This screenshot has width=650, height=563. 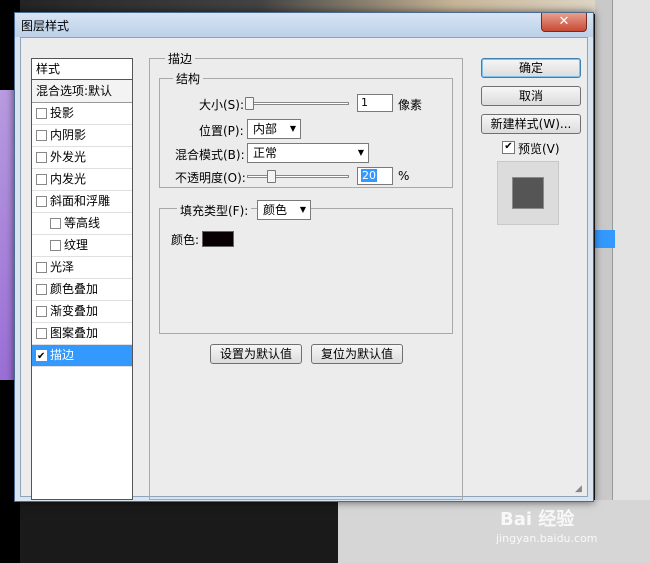 What do you see at coordinates (188, 78) in the screenshot?
I see `structure-title: 结构` at bounding box center [188, 78].